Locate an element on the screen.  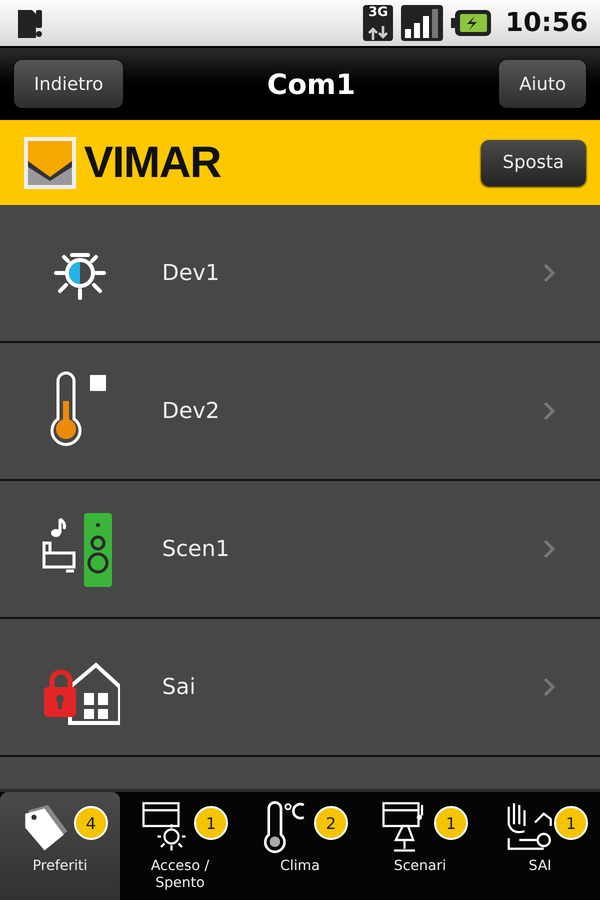
device-name: Scen1 is located at coordinates (196, 549).